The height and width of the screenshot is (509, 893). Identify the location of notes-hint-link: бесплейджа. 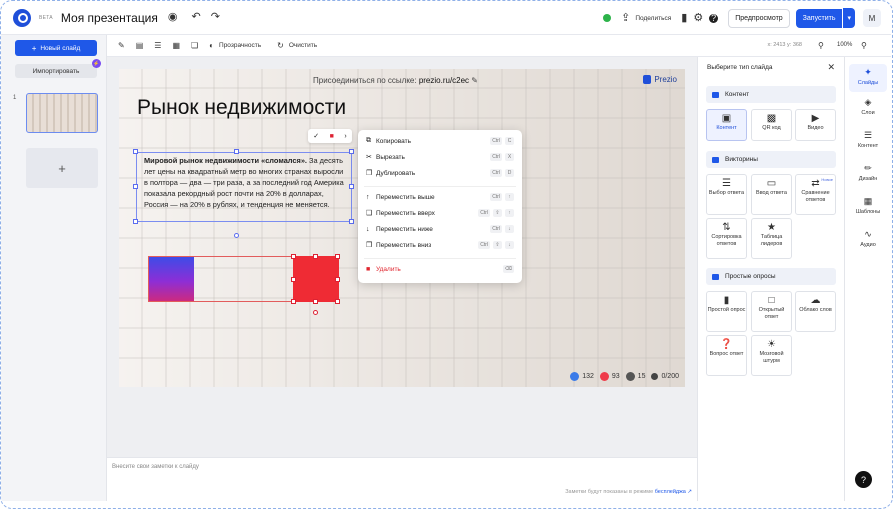
(670, 492).